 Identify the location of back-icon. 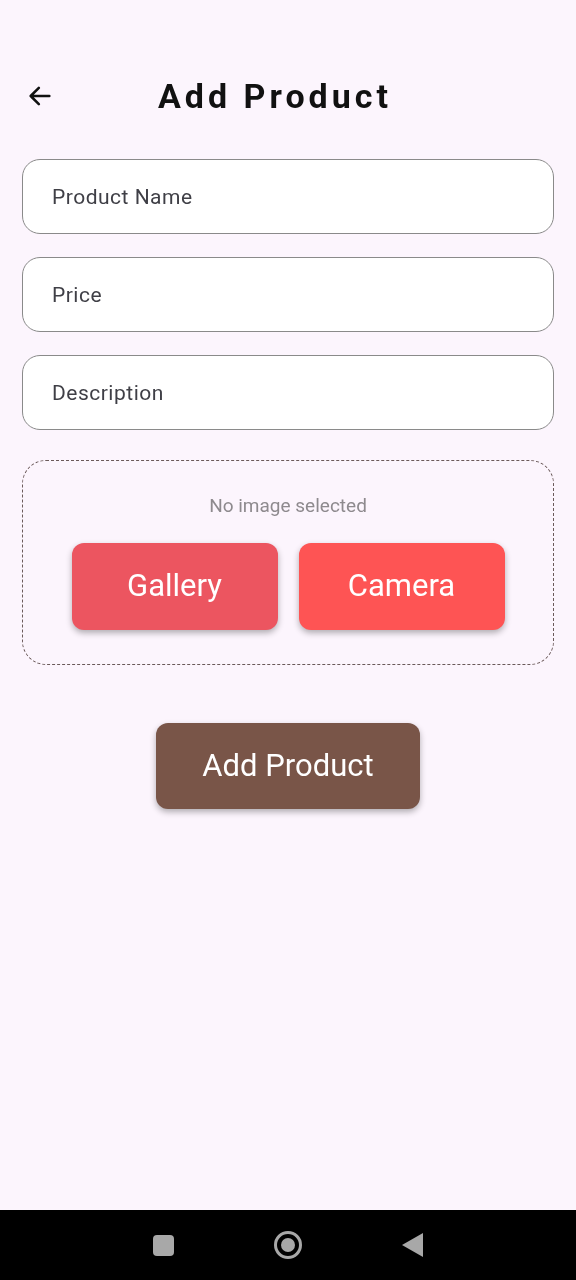
(412, 1245).